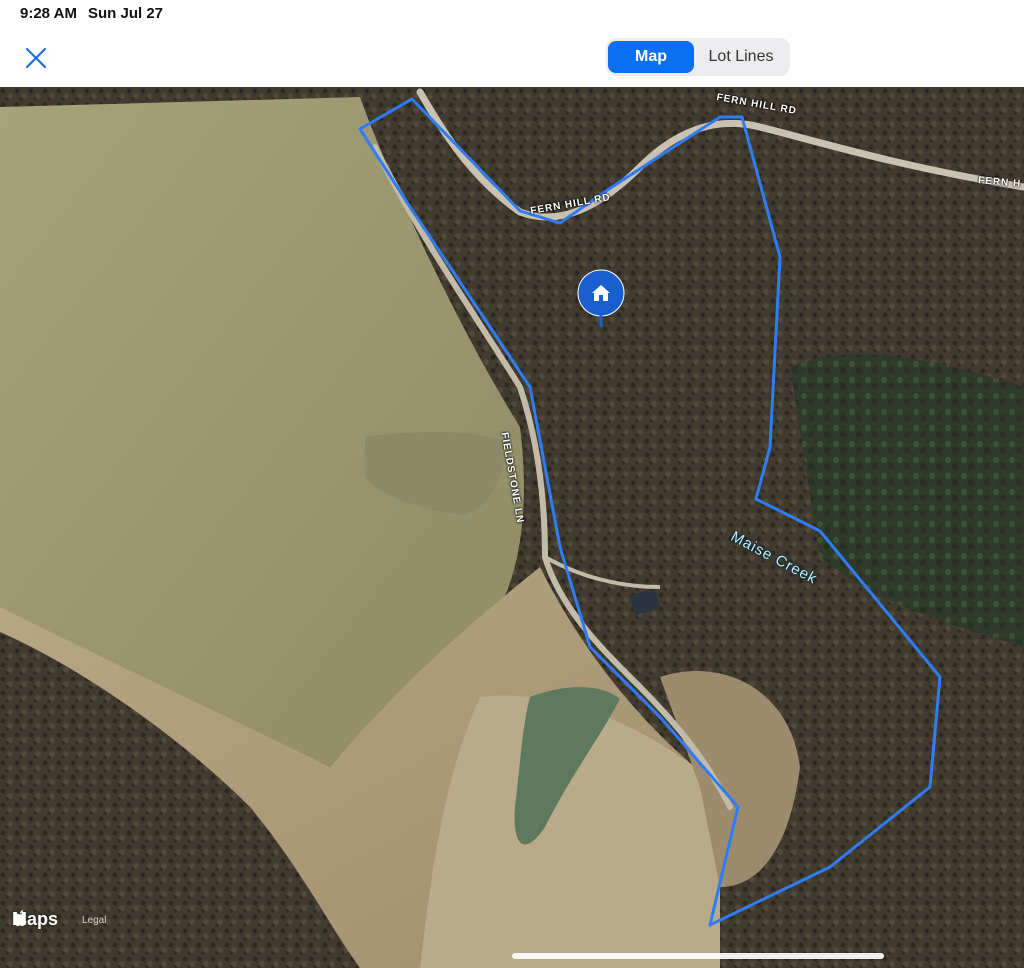  I want to click on home-icon, so click(601, 298).